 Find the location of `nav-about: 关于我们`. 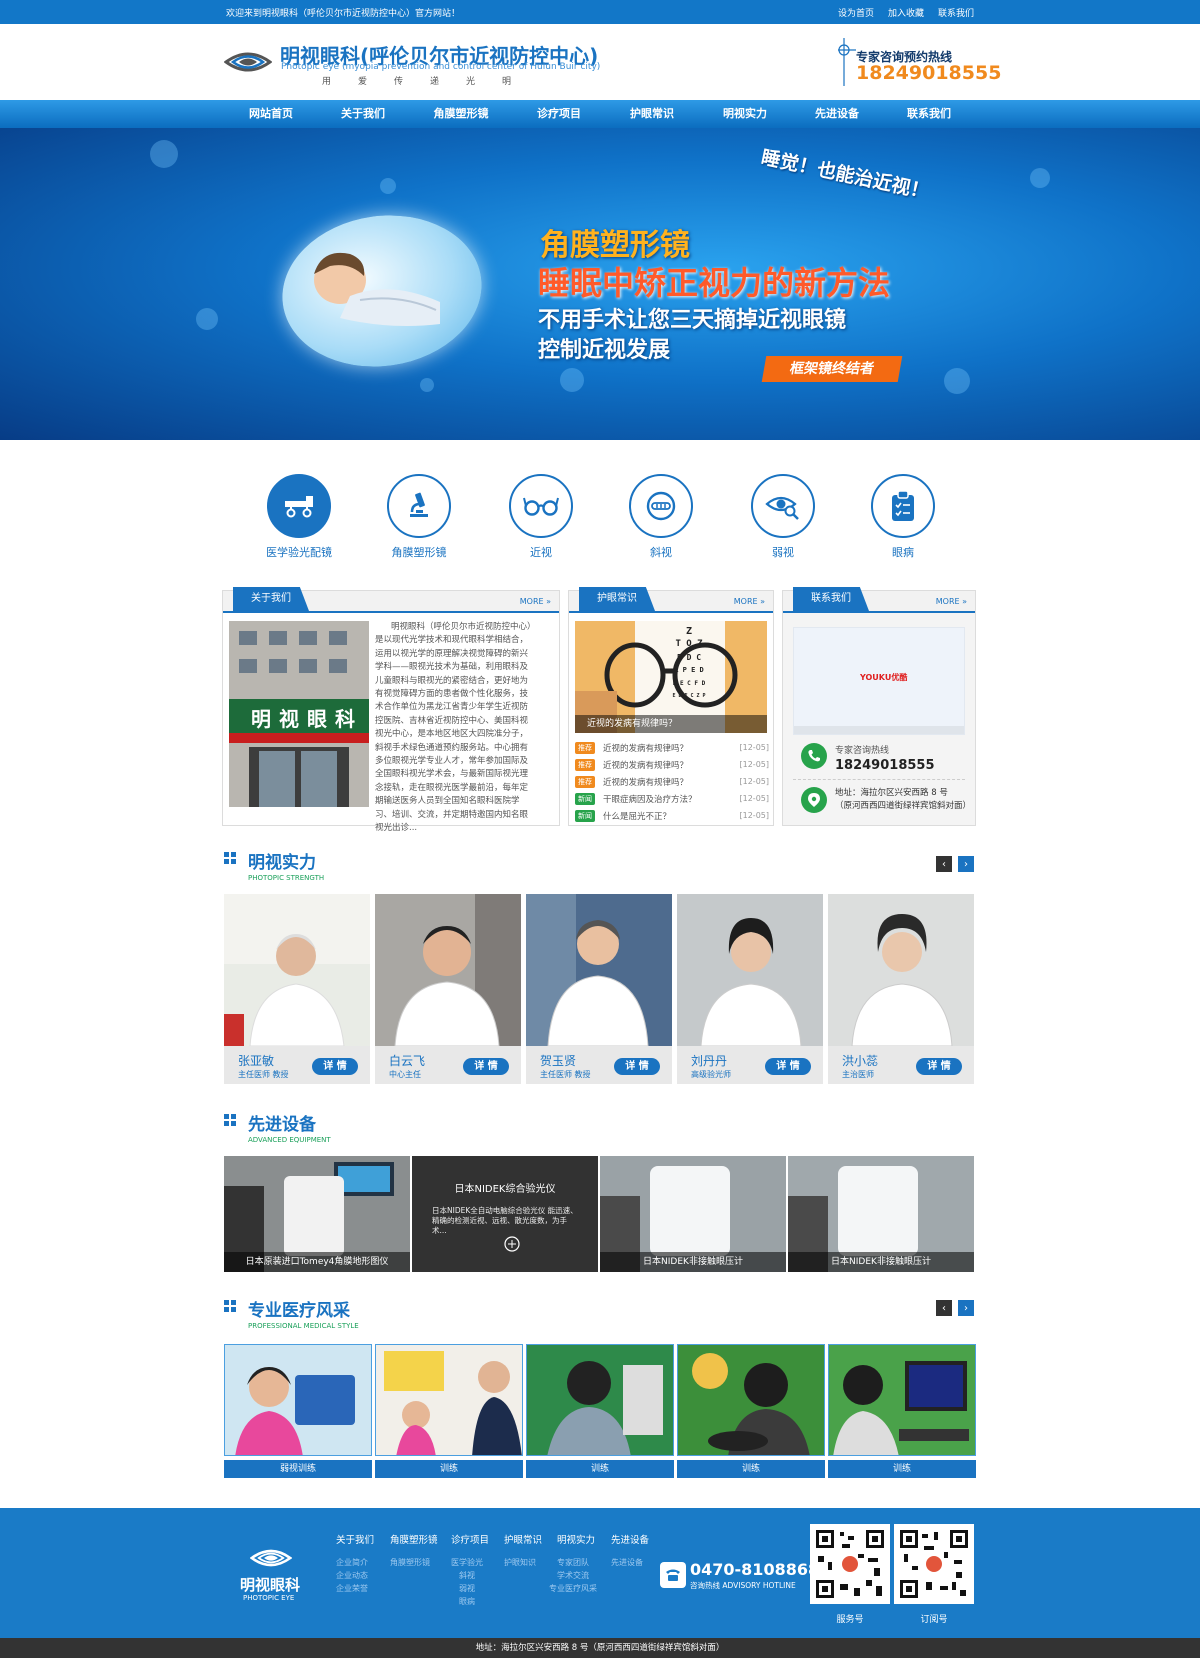

nav-about: 关于我们 is located at coordinates (363, 114).